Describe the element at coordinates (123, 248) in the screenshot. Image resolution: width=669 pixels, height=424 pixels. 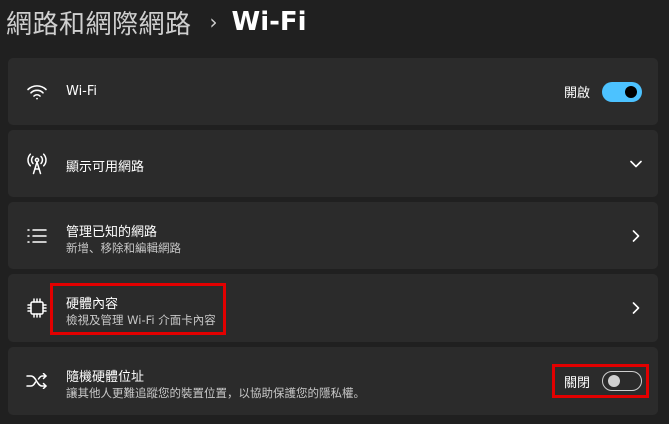
I see `manage-known-networks-subtitle: 新增、移除和編輯網路` at that location.